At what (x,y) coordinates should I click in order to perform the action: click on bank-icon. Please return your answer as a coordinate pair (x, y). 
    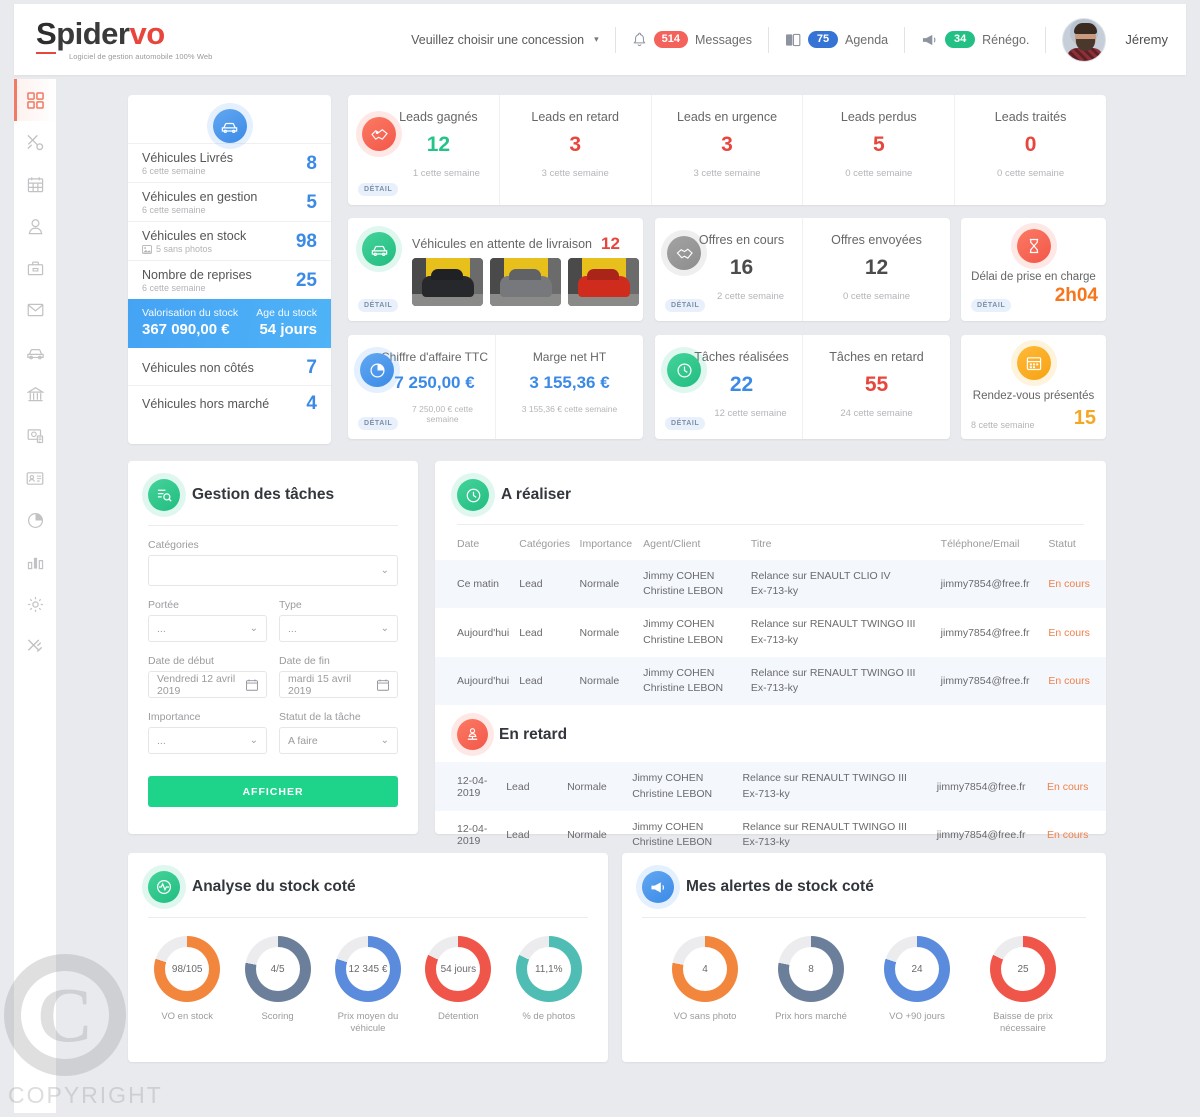
    Looking at the image, I should click on (35, 394).